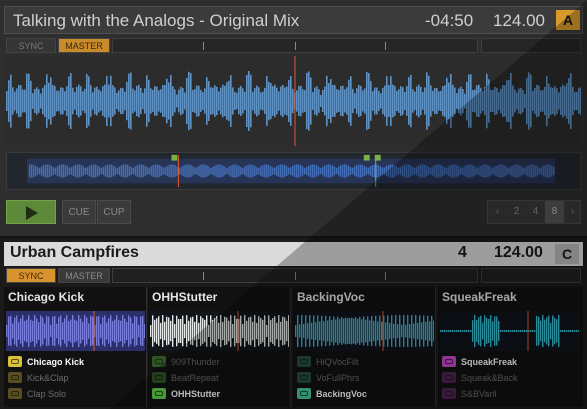 Image resolution: width=587 pixels, height=409 pixels. Describe the element at coordinates (76, 394) in the screenshot. I see `sample-cell: Clap Solo` at that location.